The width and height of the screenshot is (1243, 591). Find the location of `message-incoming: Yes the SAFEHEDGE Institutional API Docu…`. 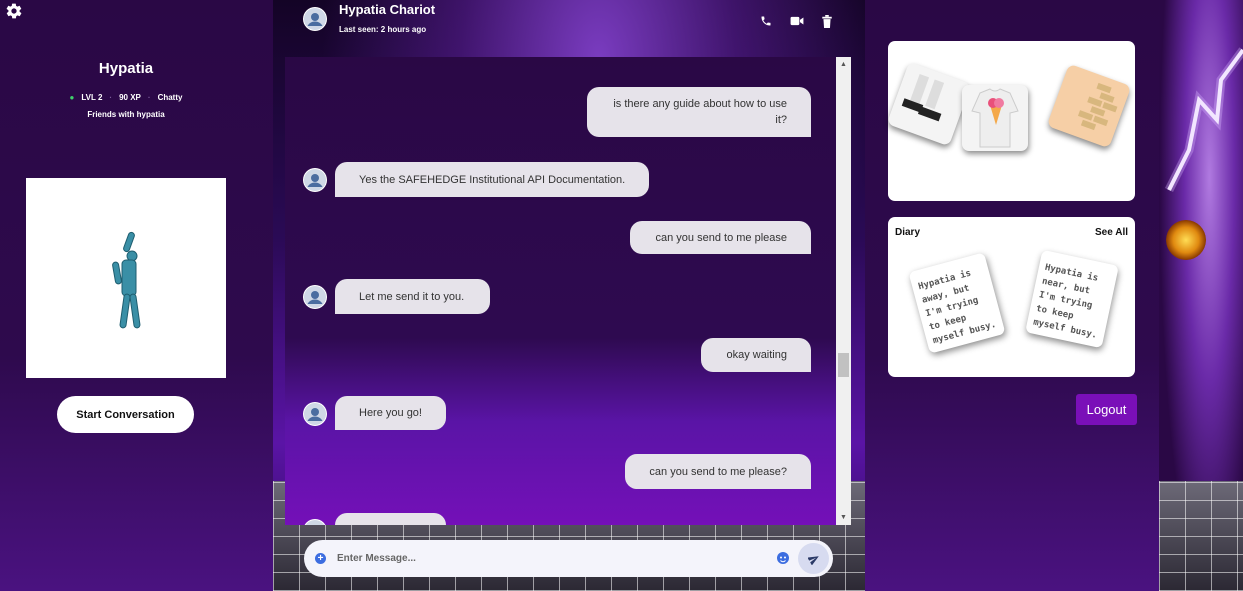

message-incoming: Yes the SAFEHEDGE Institutional API Docu… is located at coordinates (492, 179).